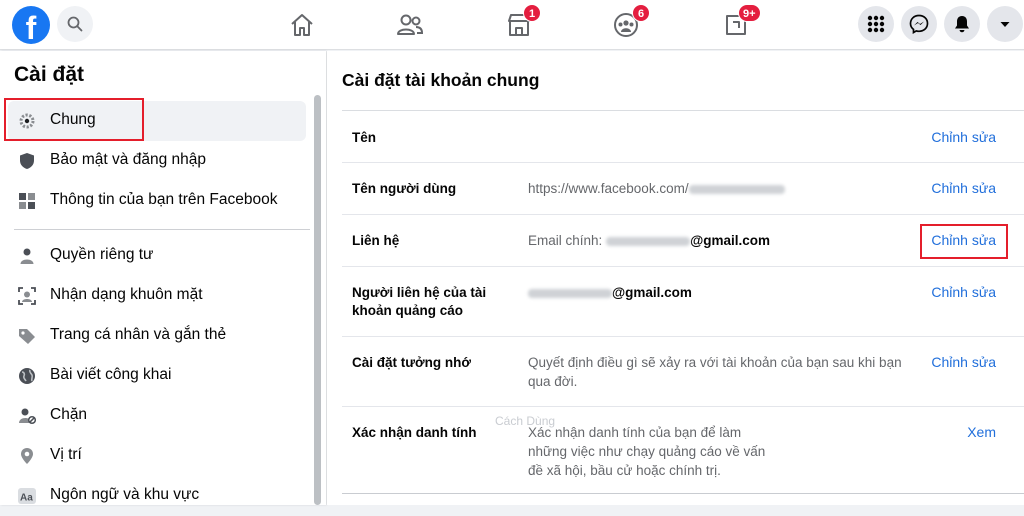  What do you see at coordinates (608, 188) in the screenshot?
I see `username-url: https://www.facebook.com/` at bounding box center [608, 188].